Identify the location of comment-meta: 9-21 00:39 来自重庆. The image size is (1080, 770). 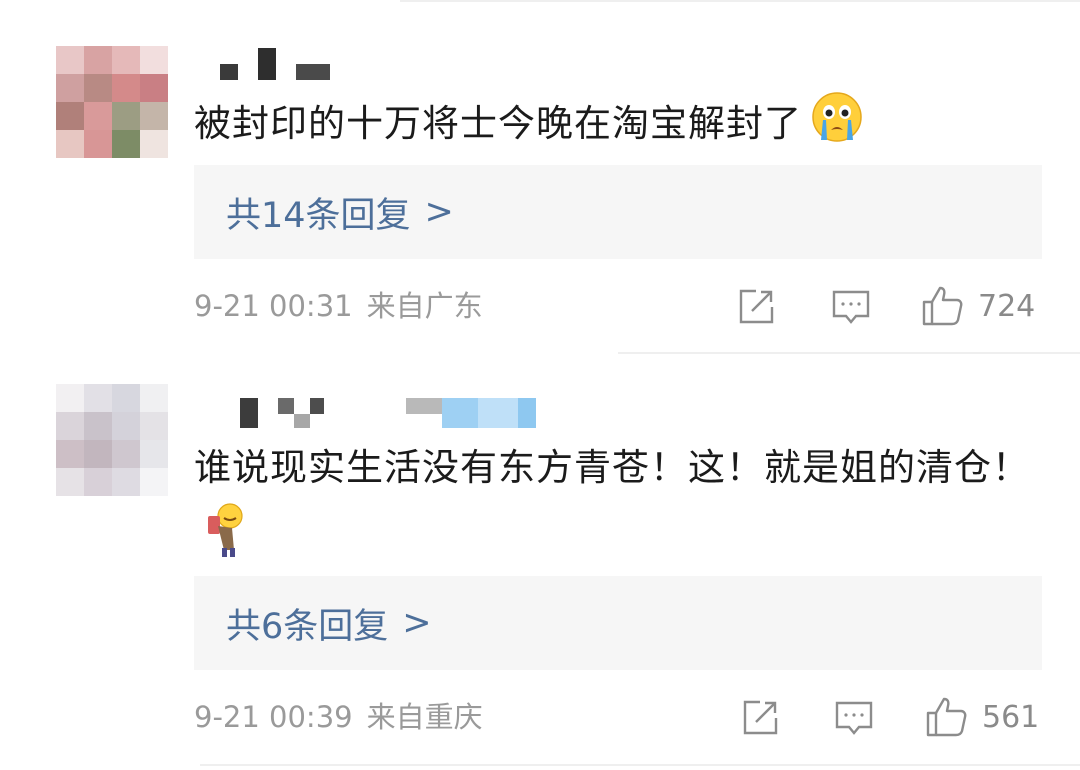
(338, 717).